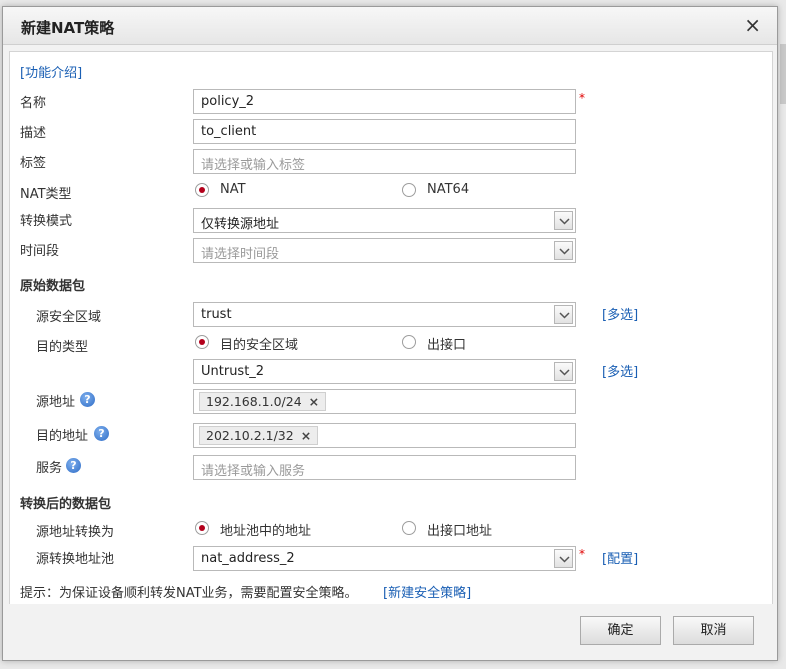 The height and width of the screenshot is (669, 786). Describe the element at coordinates (189, 593) in the screenshot. I see `hint-text: 提示：为保证设备顺利转发NAT业务，需要配置安全策略。` at that location.